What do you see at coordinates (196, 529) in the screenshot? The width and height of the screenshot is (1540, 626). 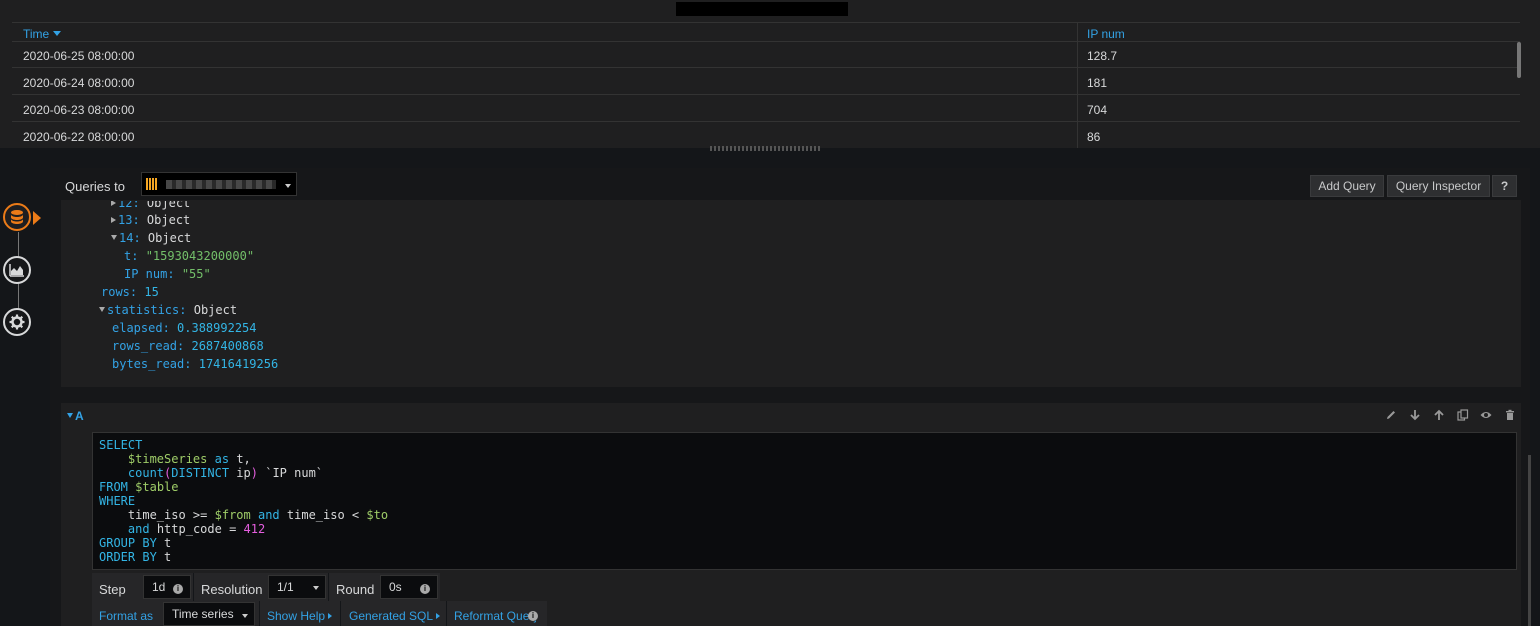 I see `code-line: and http_code = 412` at bounding box center [196, 529].